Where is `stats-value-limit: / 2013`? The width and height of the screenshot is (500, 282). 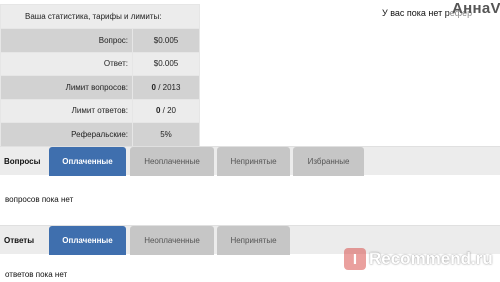
stats-value-limit: / 2013 is located at coordinates (168, 87).